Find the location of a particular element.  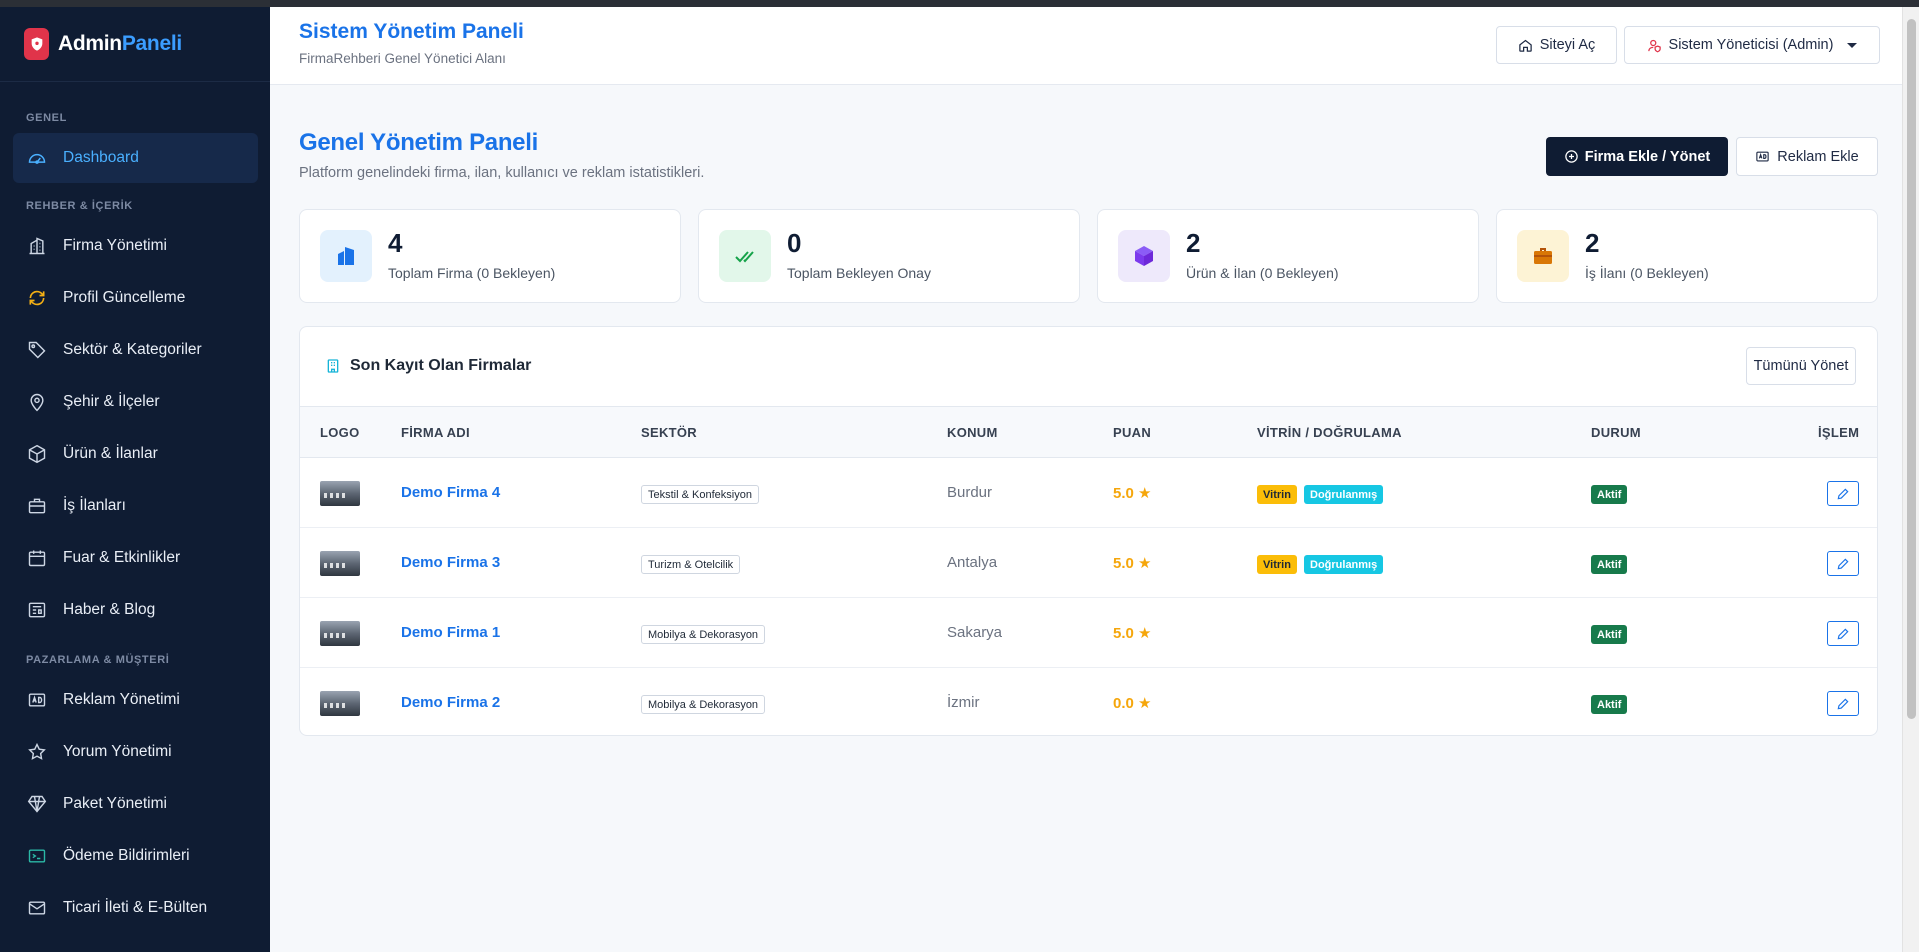

user-menu-button: Sistem Yöneticisi (Admin) is located at coordinates (1752, 45).